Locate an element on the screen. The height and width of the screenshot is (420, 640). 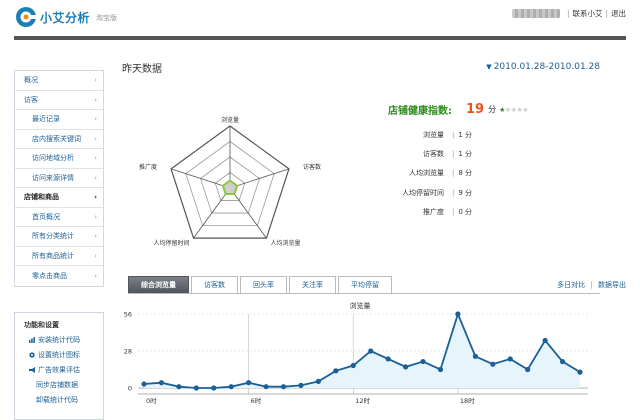
health-score: 19 is located at coordinates (475, 109).